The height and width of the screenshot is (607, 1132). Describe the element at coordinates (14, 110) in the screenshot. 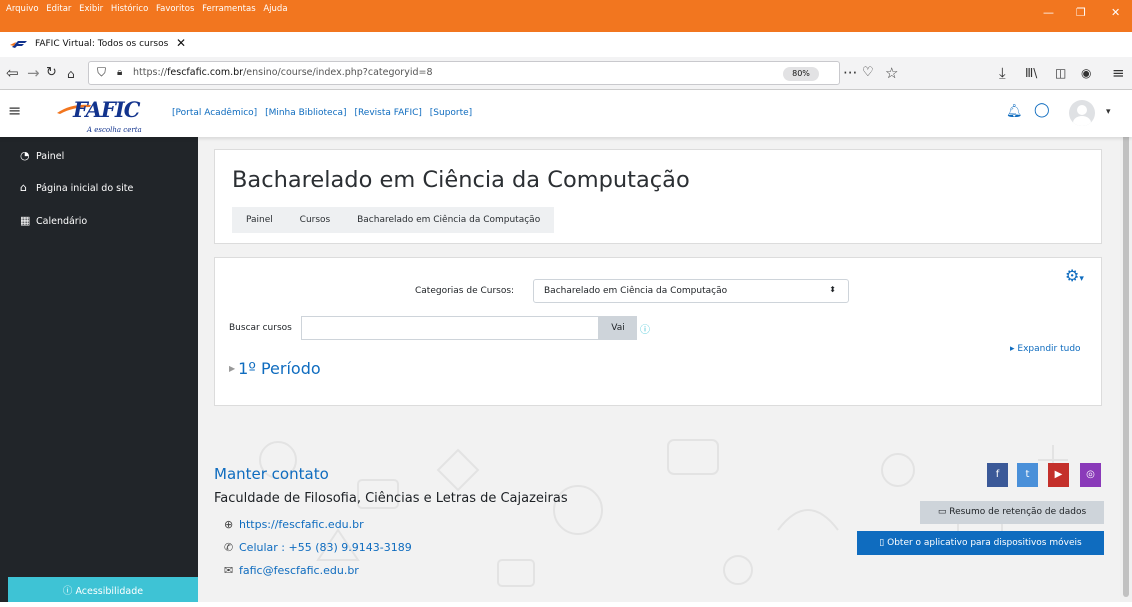

I see `drawer-toggle-icon: ≡` at that location.